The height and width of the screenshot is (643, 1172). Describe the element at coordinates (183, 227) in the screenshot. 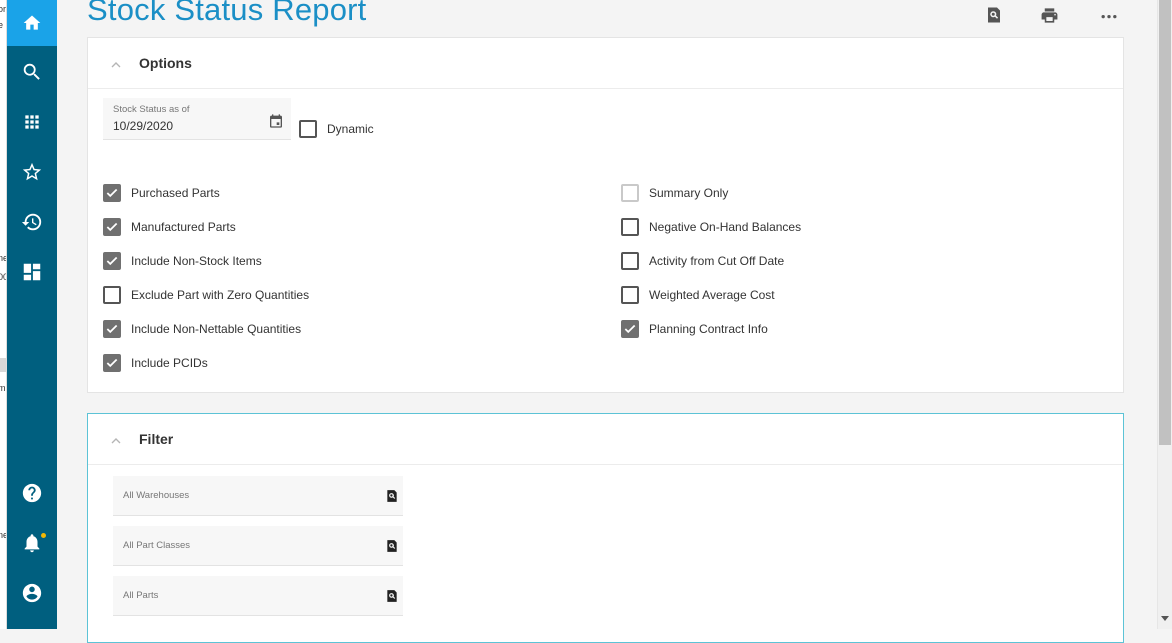

I see `manufactured-parts-label: Manufactured Parts` at that location.